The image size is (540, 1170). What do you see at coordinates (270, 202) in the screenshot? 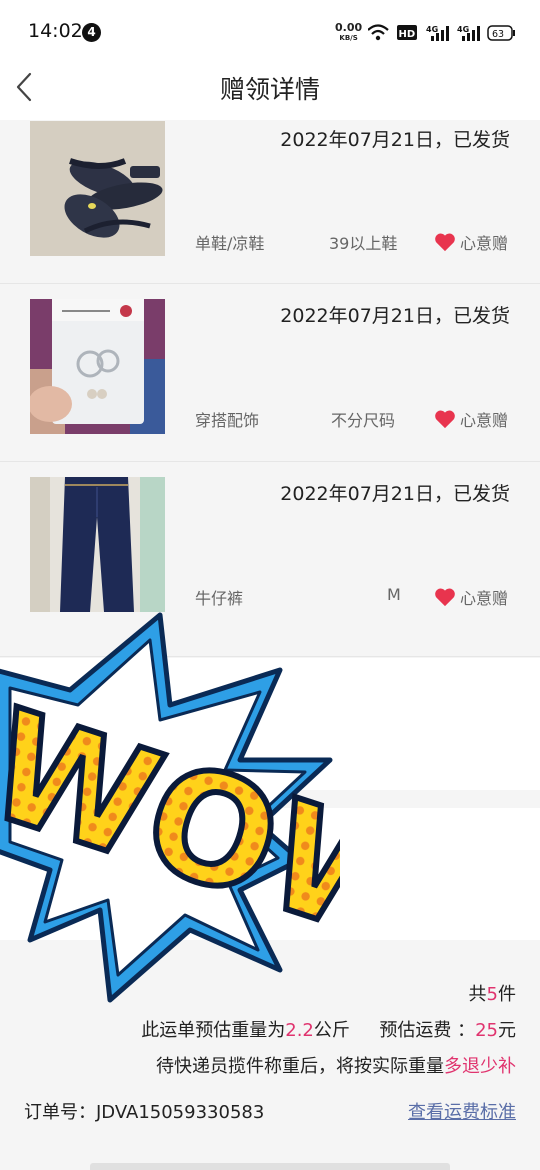
I see `gift-item: 2022年07月21日，已发货 单鞋/凉鞋 39以上鞋 心意赠` at bounding box center [270, 202].